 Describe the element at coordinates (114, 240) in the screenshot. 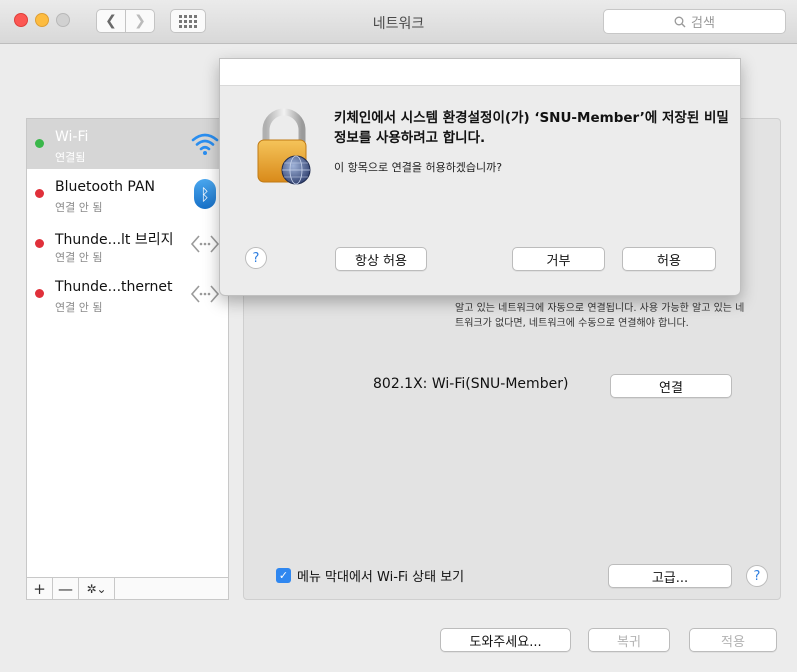

I see `service-name: Thunde...lt 브리지` at that location.